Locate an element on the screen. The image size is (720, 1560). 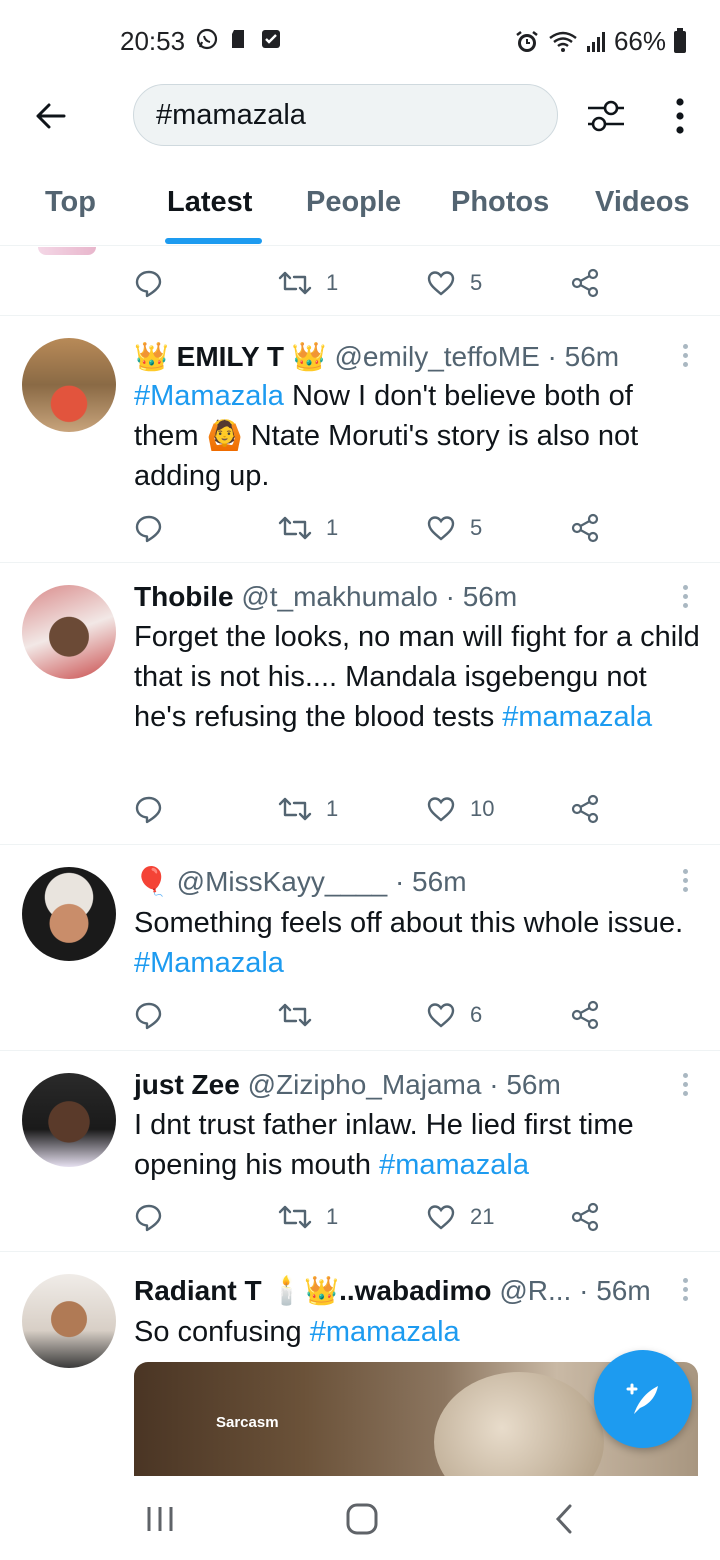
tweet-header: just Zee @Zizipho_Majama · 56m is located at coordinates (347, 1085).